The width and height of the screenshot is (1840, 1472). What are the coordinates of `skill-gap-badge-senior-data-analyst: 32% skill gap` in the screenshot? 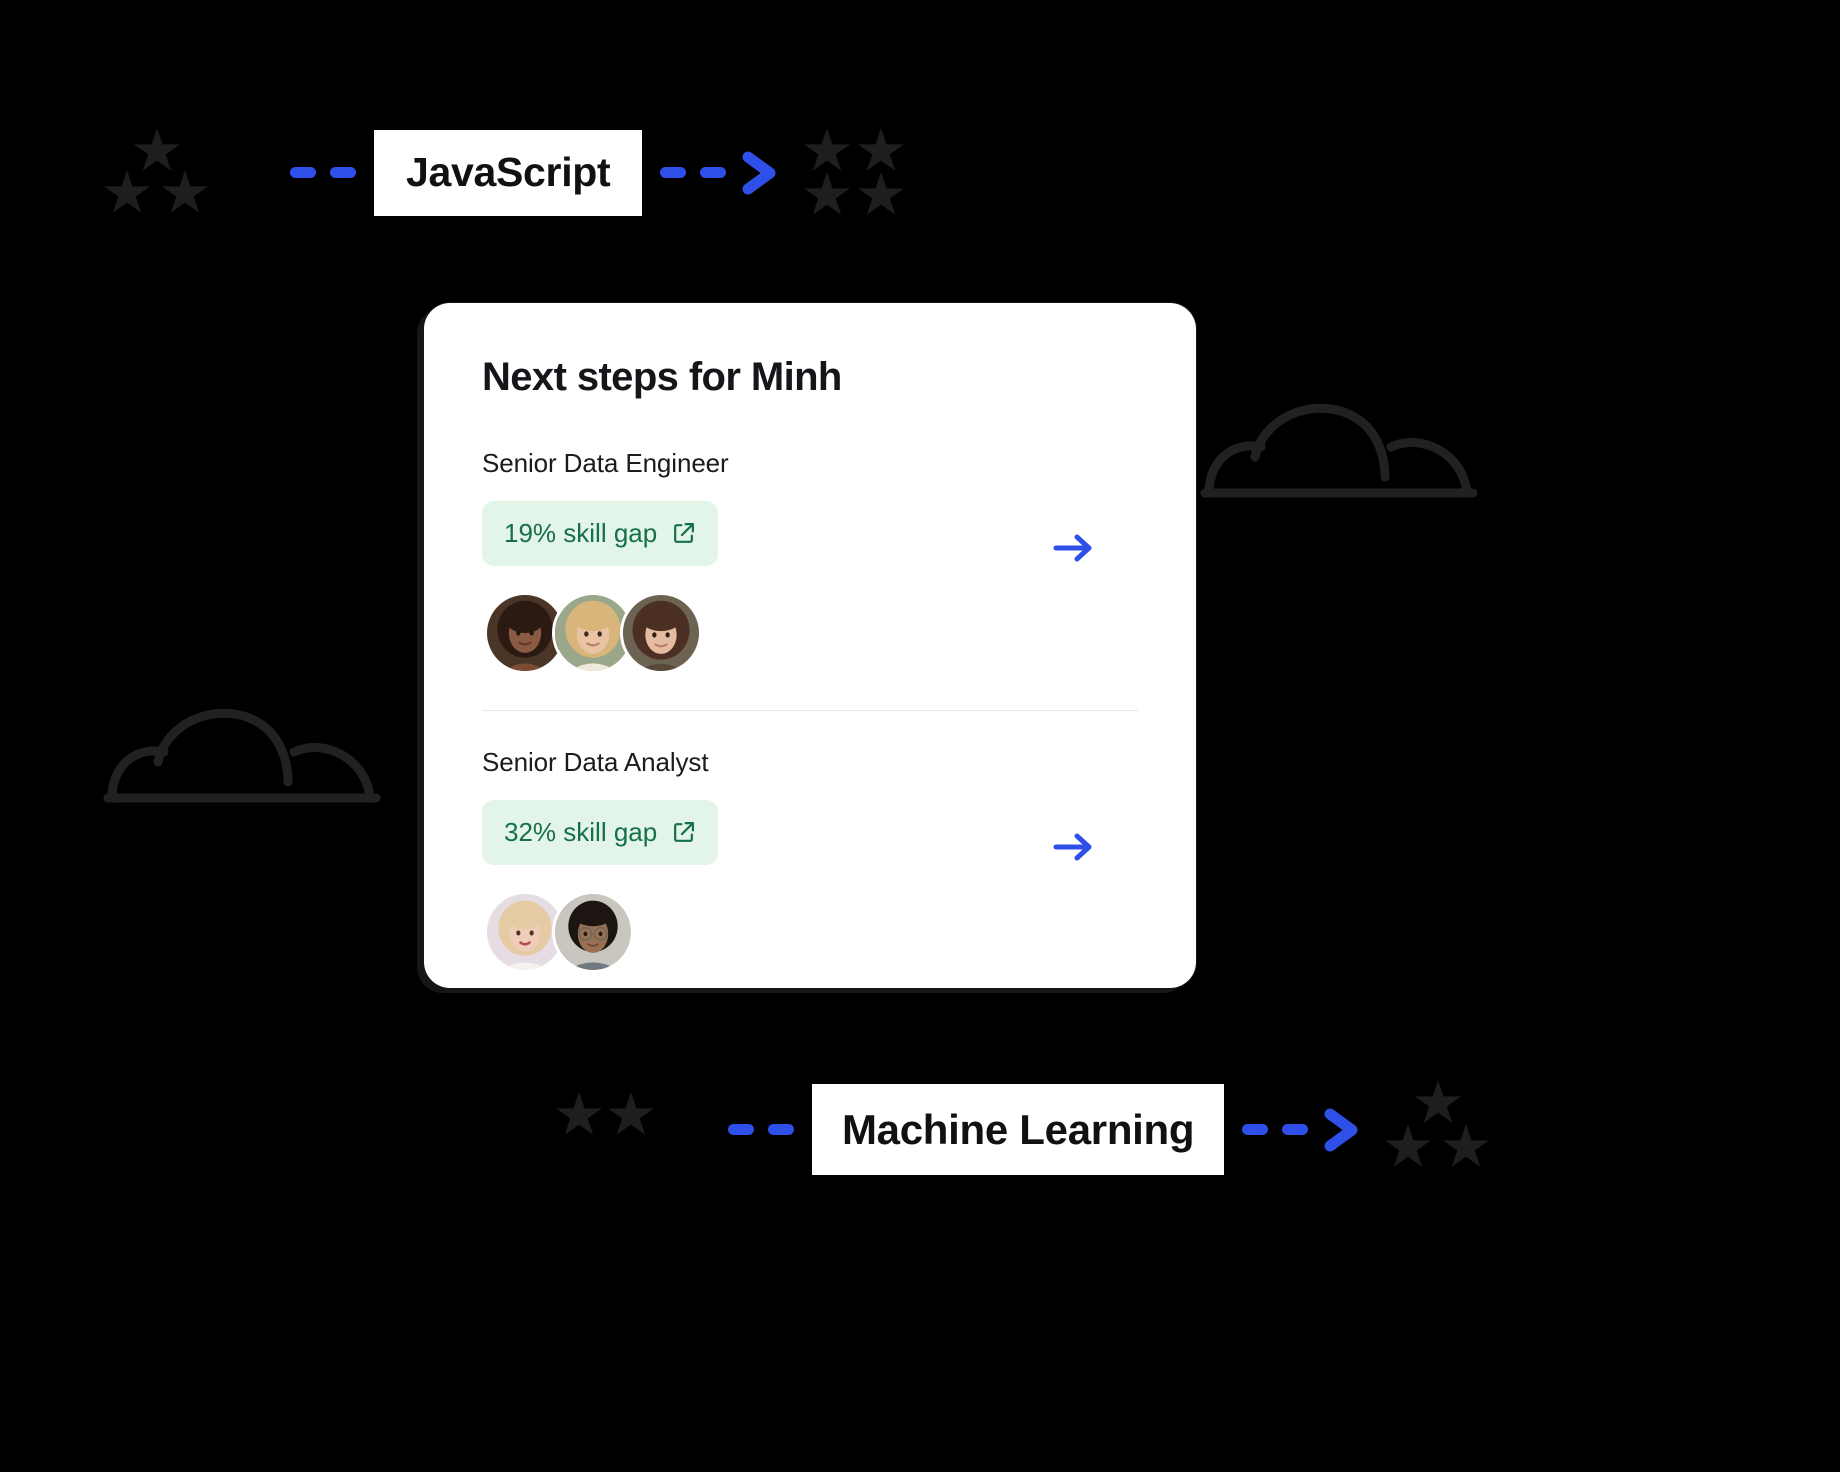 It's located at (600, 832).